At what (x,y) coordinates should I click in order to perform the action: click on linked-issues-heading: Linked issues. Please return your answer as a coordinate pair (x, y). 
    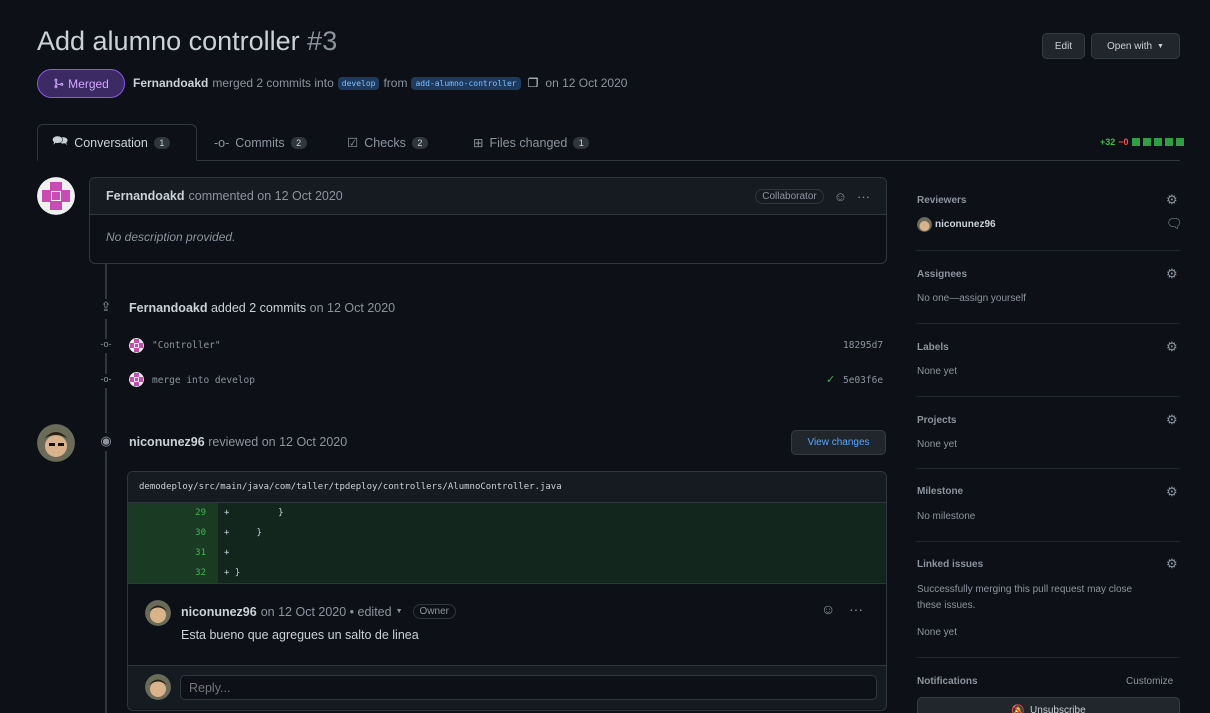
    Looking at the image, I should click on (950, 564).